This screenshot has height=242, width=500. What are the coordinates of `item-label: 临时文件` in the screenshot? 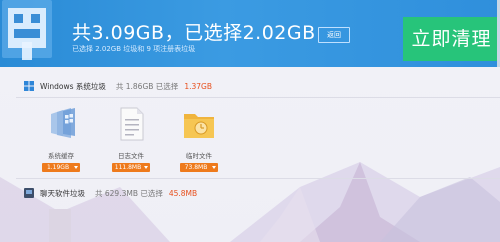 It's located at (199, 156).